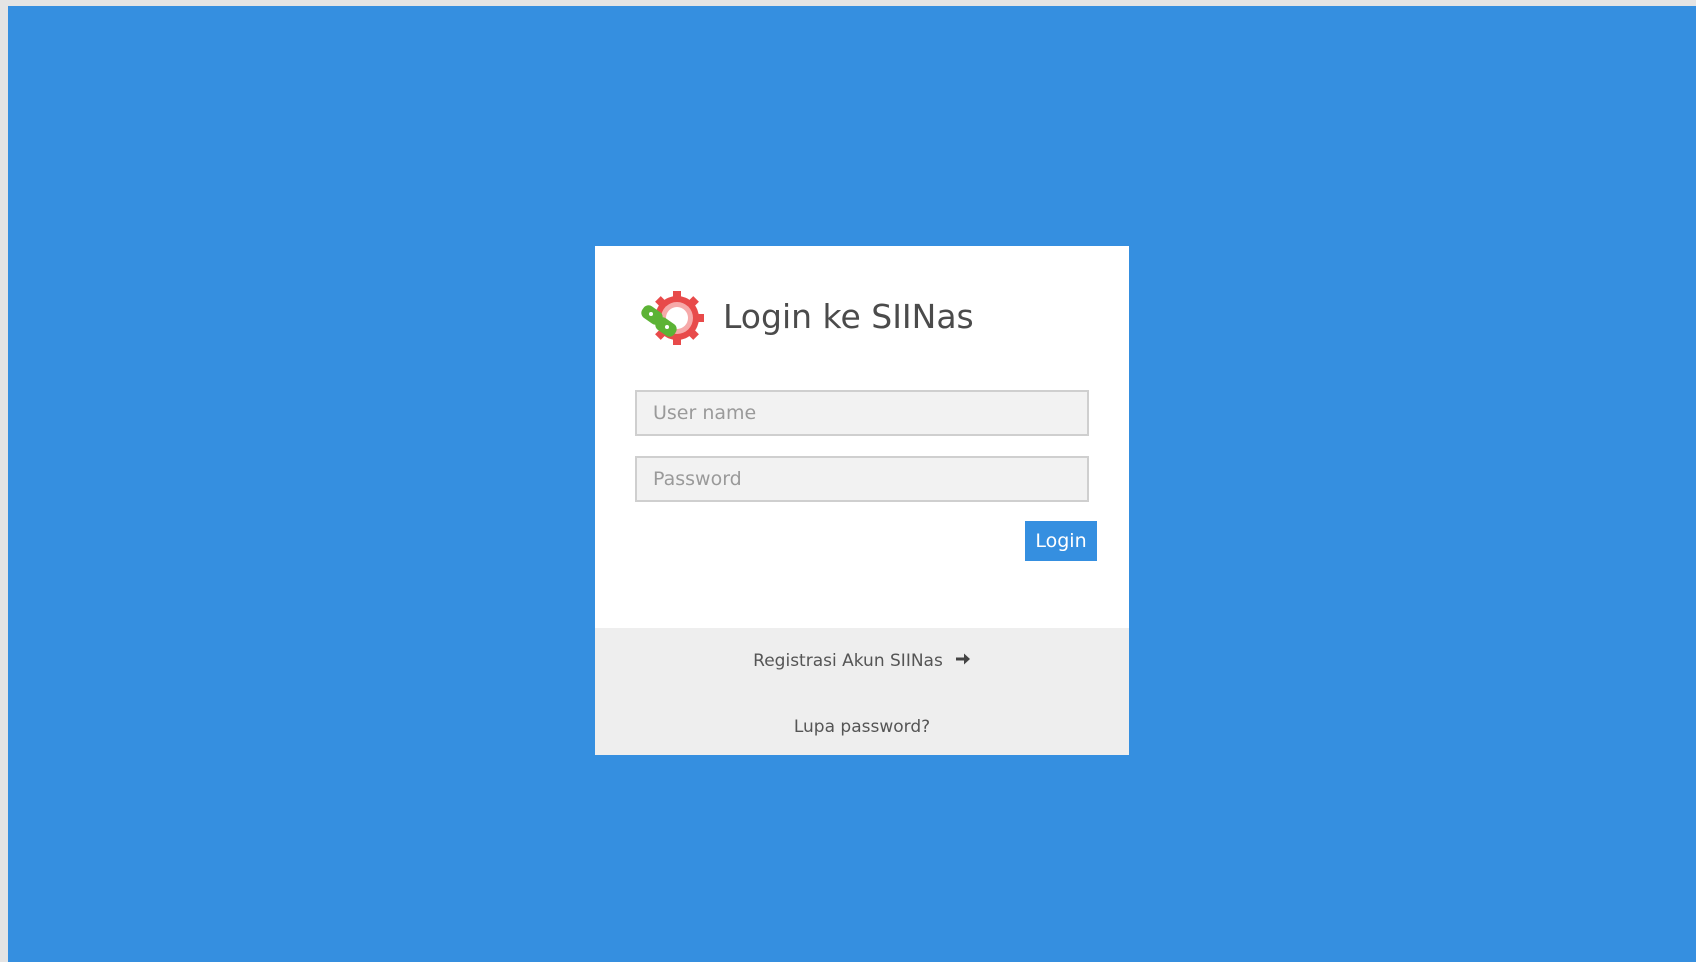 This screenshot has height=962, width=1696. What do you see at coordinates (963, 659) in the screenshot?
I see `arrow-right-icon` at bounding box center [963, 659].